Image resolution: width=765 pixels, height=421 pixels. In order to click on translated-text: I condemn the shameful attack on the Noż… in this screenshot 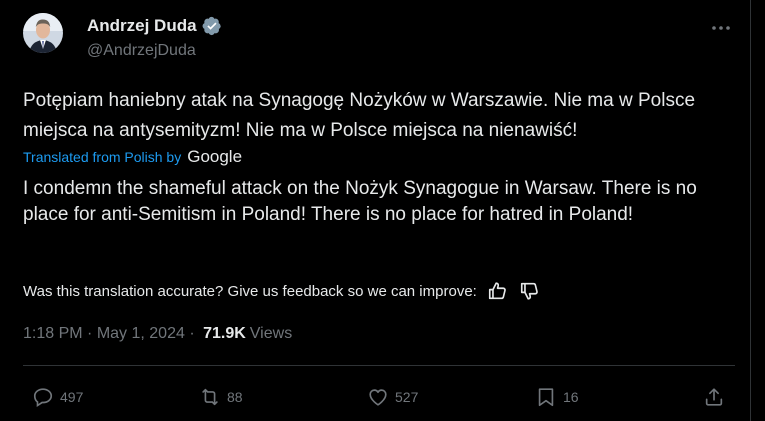, I will do `click(360, 201)`.